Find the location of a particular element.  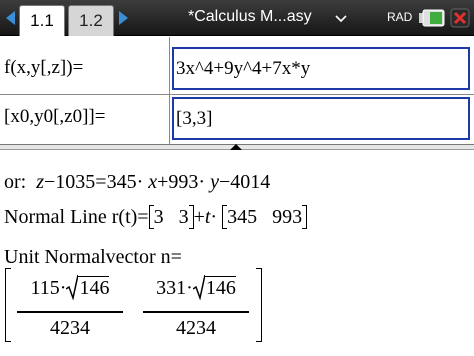

normal-line-equation: Normal Line r(t)= 3 3 +t· 345 993 is located at coordinates (156, 217).